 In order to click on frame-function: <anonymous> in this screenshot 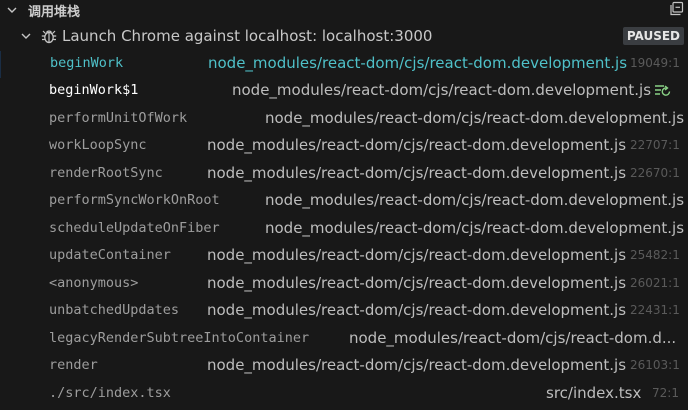, I will do `click(94, 283)`.